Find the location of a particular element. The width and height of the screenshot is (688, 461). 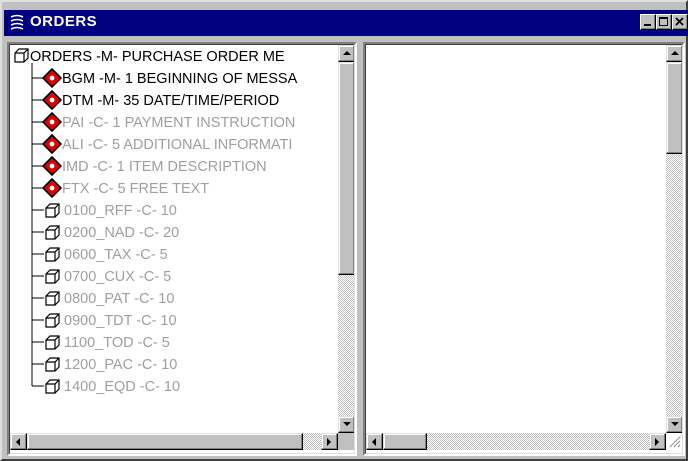

tree-node: 0100_RFF -C- 10 is located at coordinates (175, 211).